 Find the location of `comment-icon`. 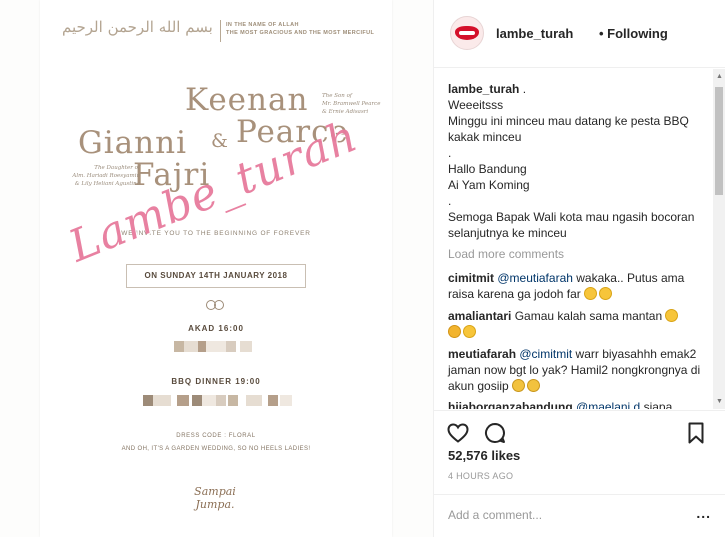

comment-icon is located at coordinates (495, 433).